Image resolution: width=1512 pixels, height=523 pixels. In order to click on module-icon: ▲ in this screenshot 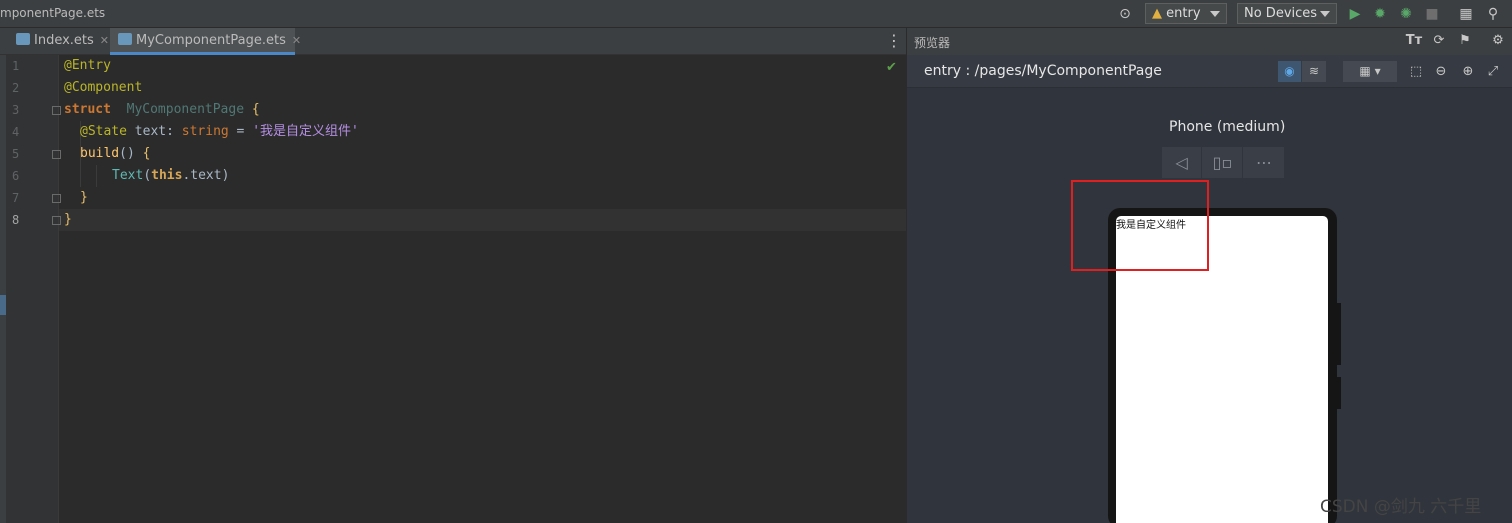, I will do `click(1157, 13)`.